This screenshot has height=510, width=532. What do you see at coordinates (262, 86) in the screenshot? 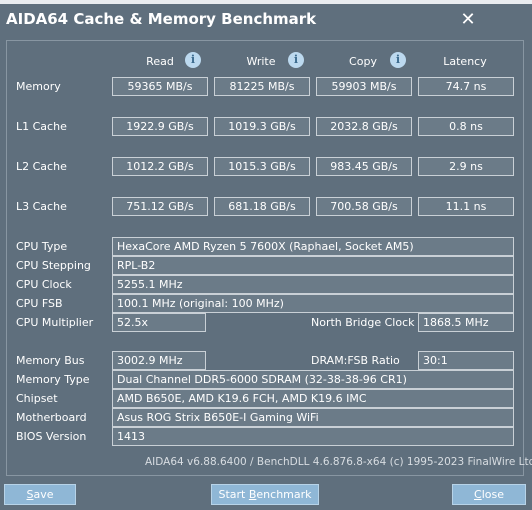
I see `memory-write-value: 81225 MB/s` at bounding box center [262, 86].